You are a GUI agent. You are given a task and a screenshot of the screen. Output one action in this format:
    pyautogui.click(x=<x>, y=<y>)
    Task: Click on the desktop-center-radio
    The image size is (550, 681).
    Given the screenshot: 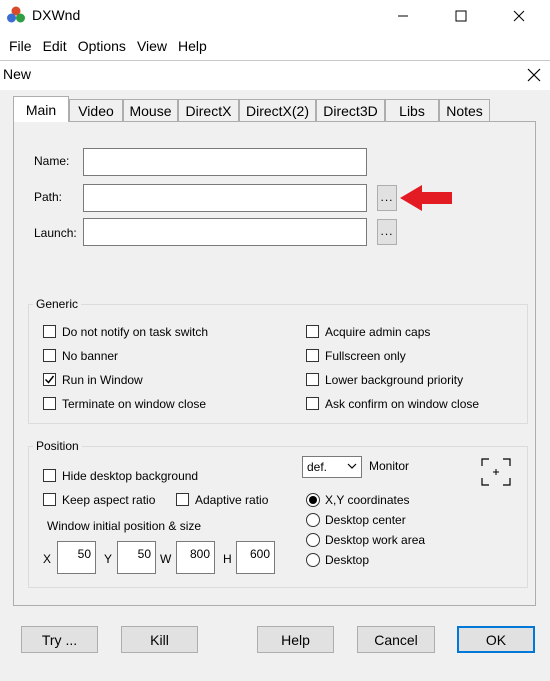 What is the action you would take?
    pyautogui.click(x=313, y=520)
    